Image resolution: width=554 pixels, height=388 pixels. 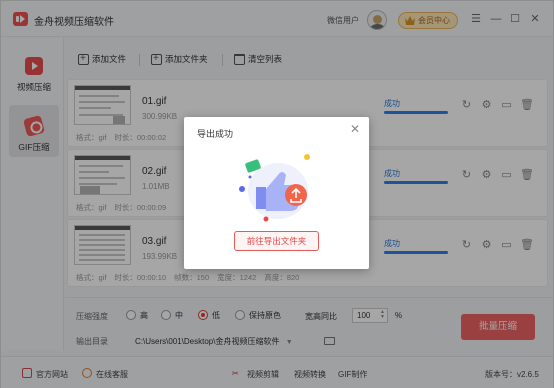 What do you see at coordinates (274, 188) in the screenshot?
I see `thumbs-up-illustration` at bounding box center [274, 188].